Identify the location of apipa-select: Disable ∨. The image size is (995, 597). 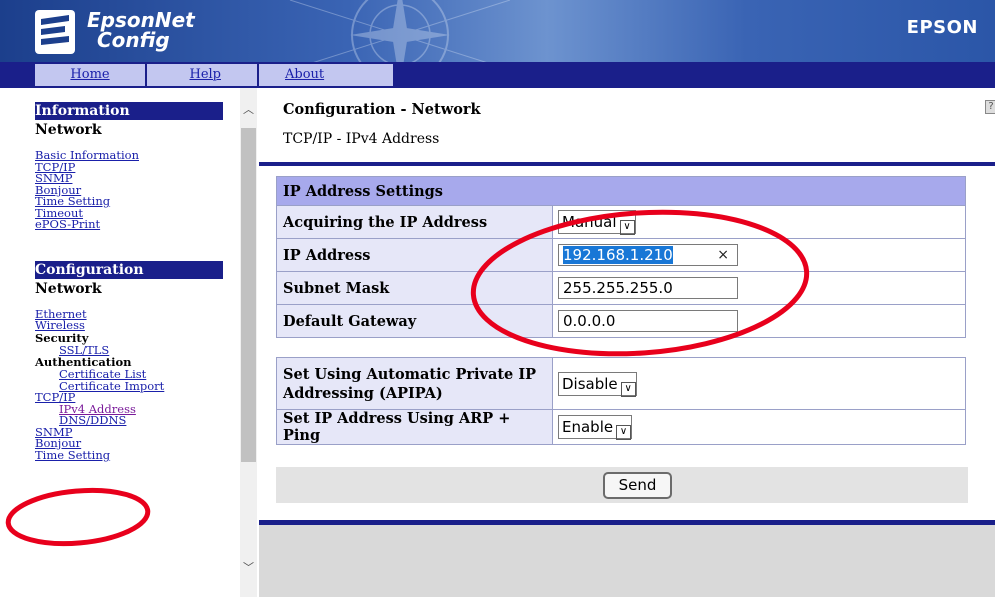
(597, 384).